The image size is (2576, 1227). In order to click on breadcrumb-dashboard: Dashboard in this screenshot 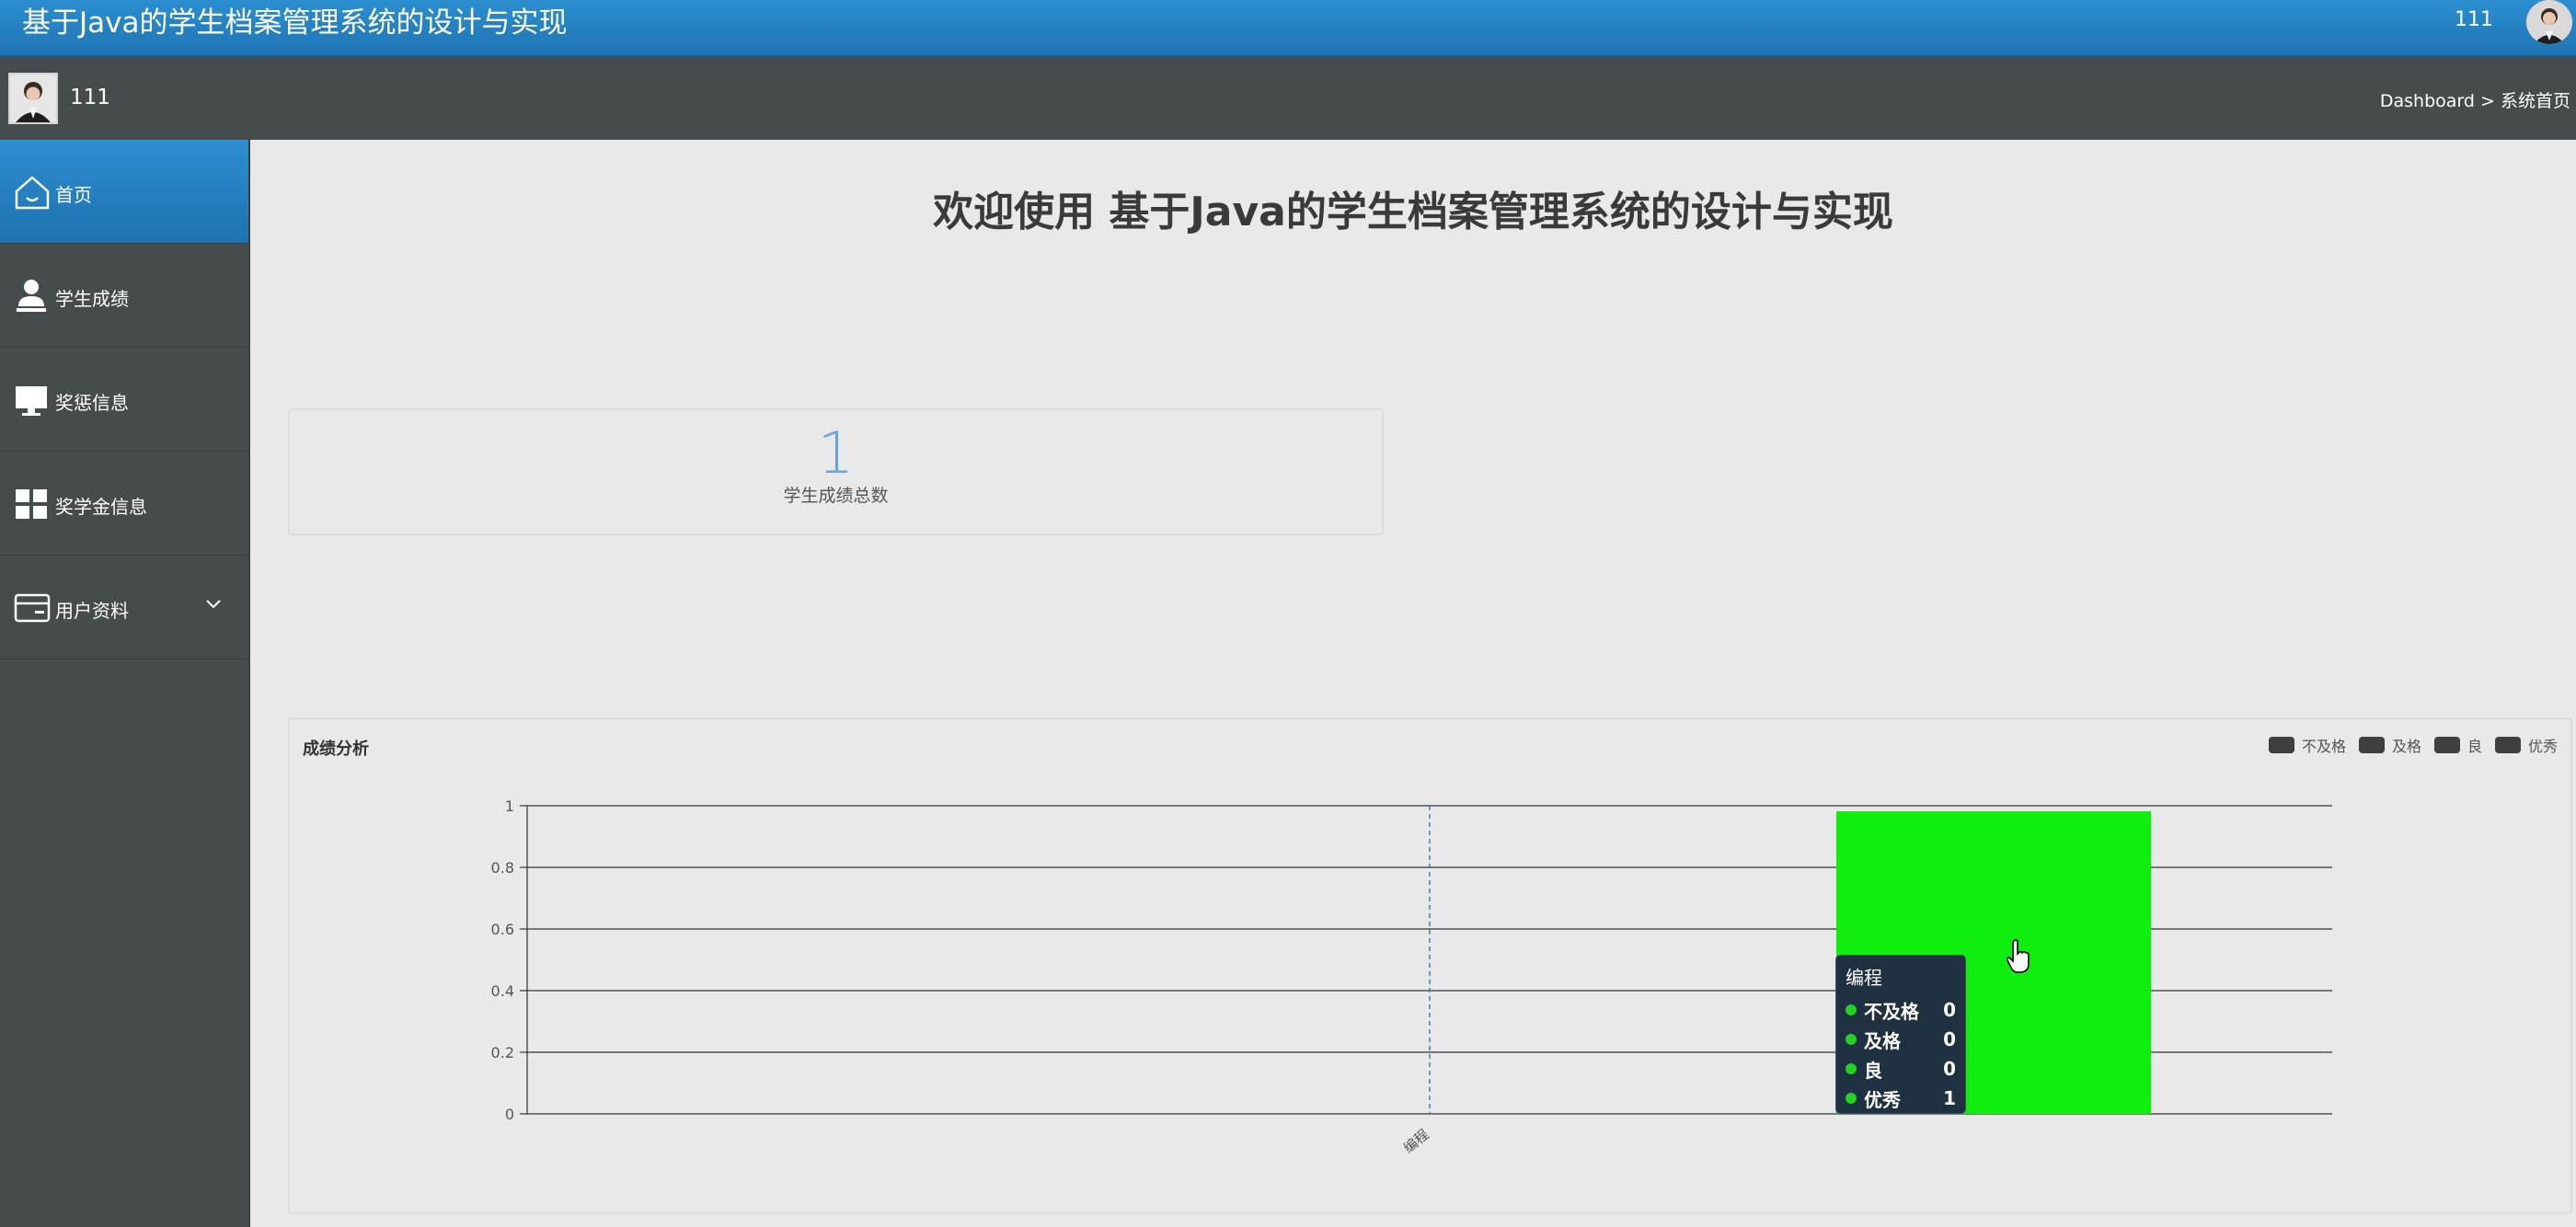, I will do `click(2427, 101)`.